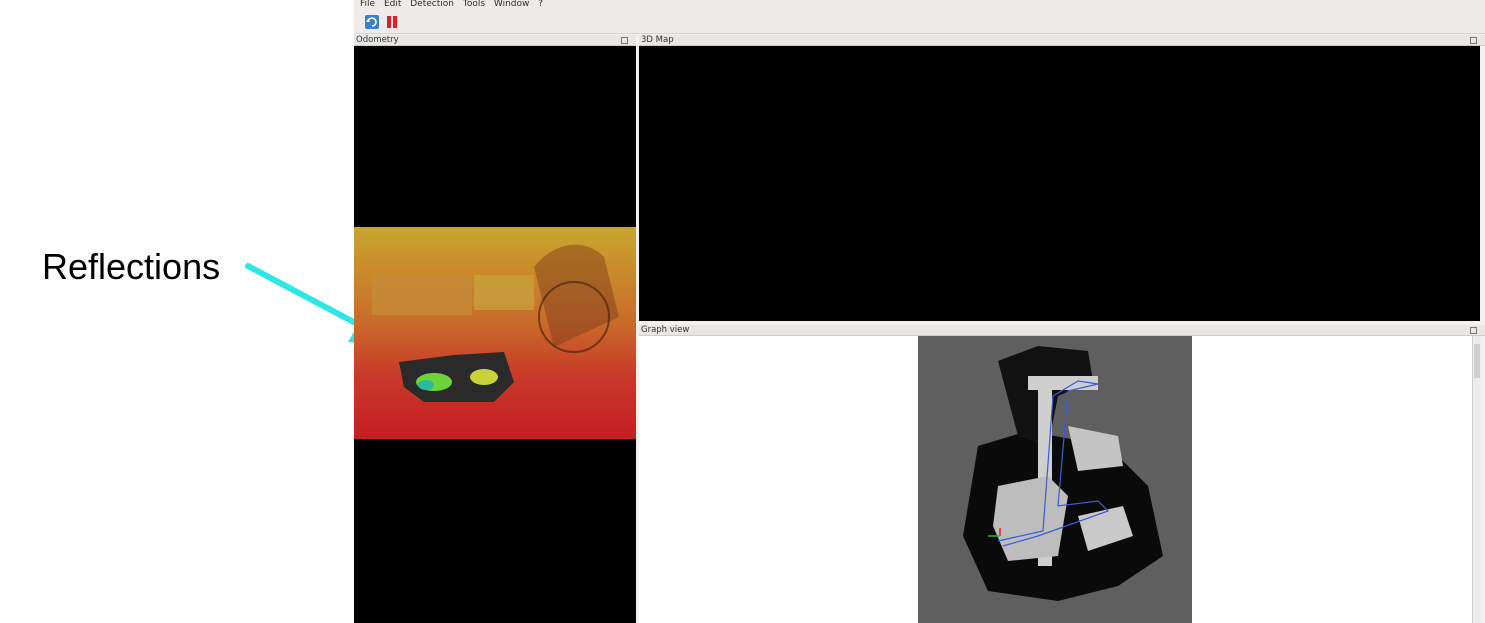  I want to click on odometry-image, so click(495, 333).